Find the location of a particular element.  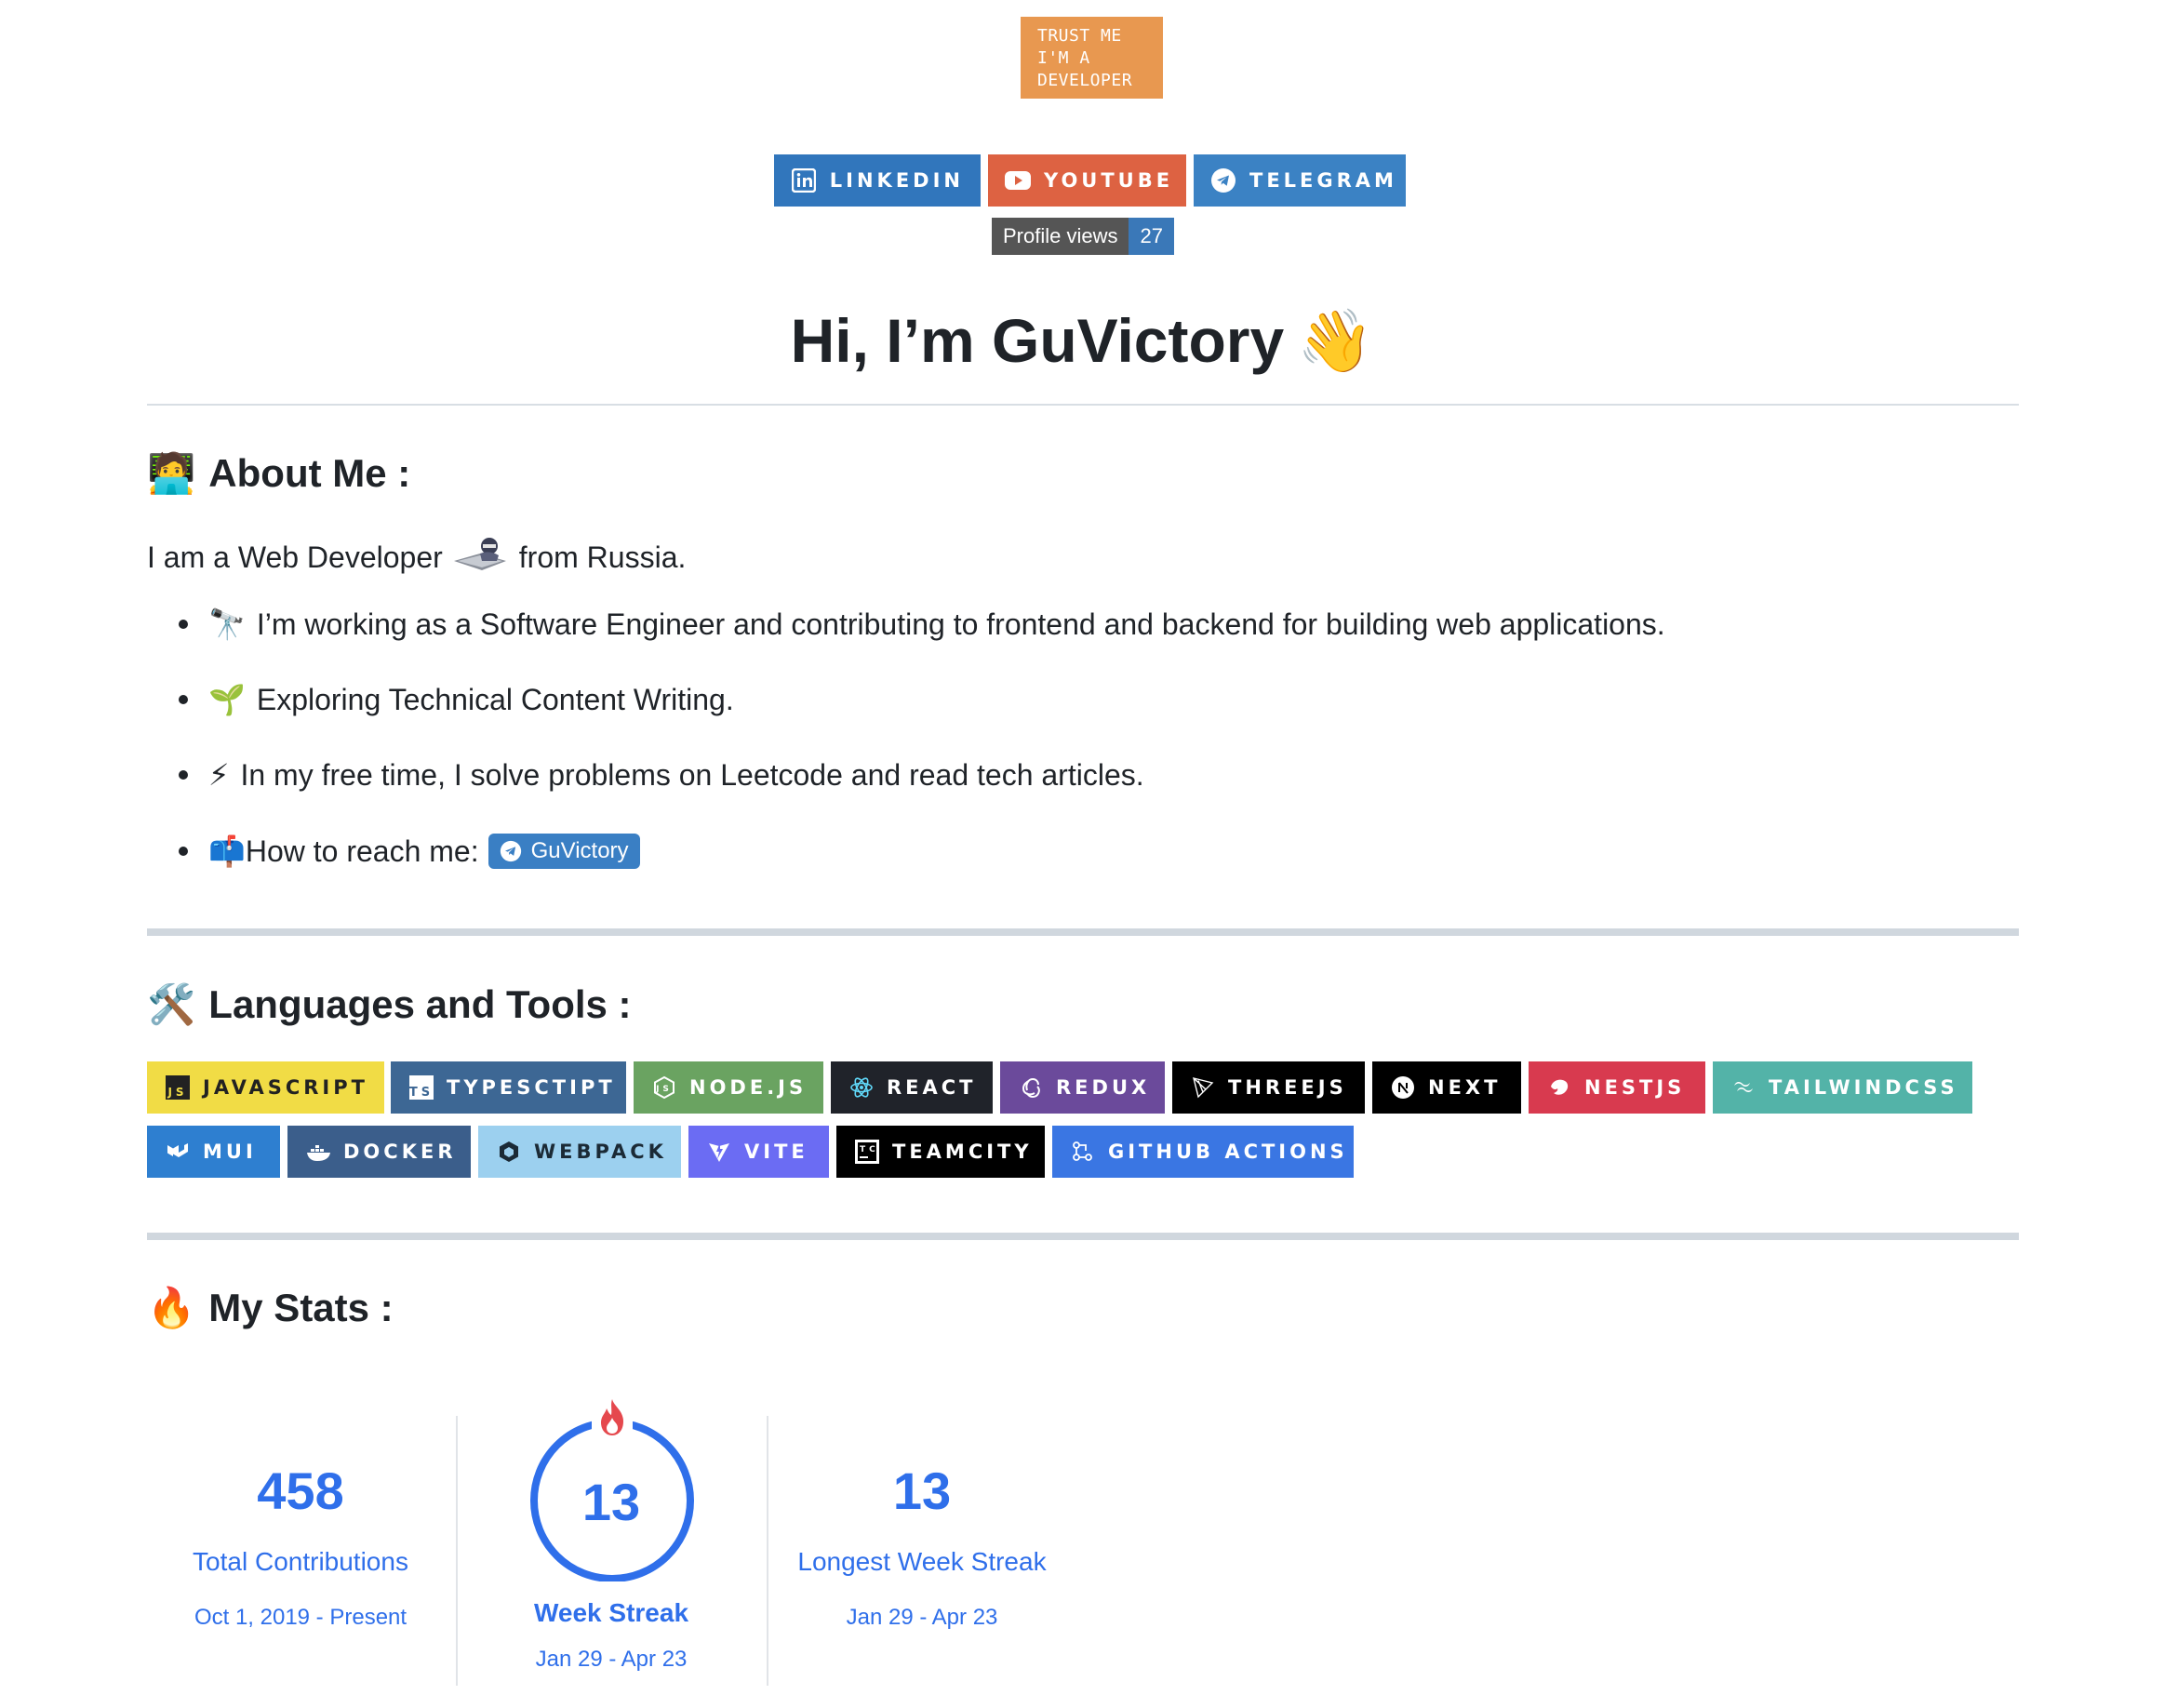

tech-badge-label: WEBPACK is located at coordinates (600, 1152).